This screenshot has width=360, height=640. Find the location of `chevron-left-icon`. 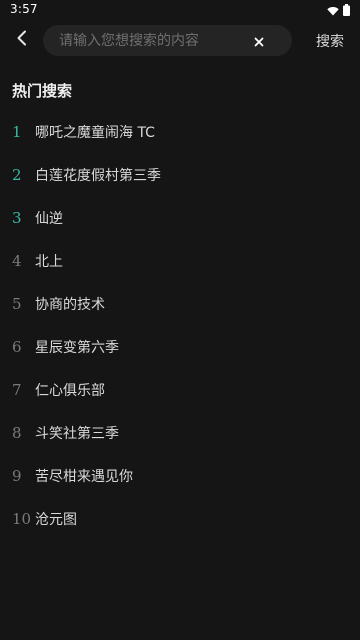

chevron-left-icon is located at coordinates (22, 40).